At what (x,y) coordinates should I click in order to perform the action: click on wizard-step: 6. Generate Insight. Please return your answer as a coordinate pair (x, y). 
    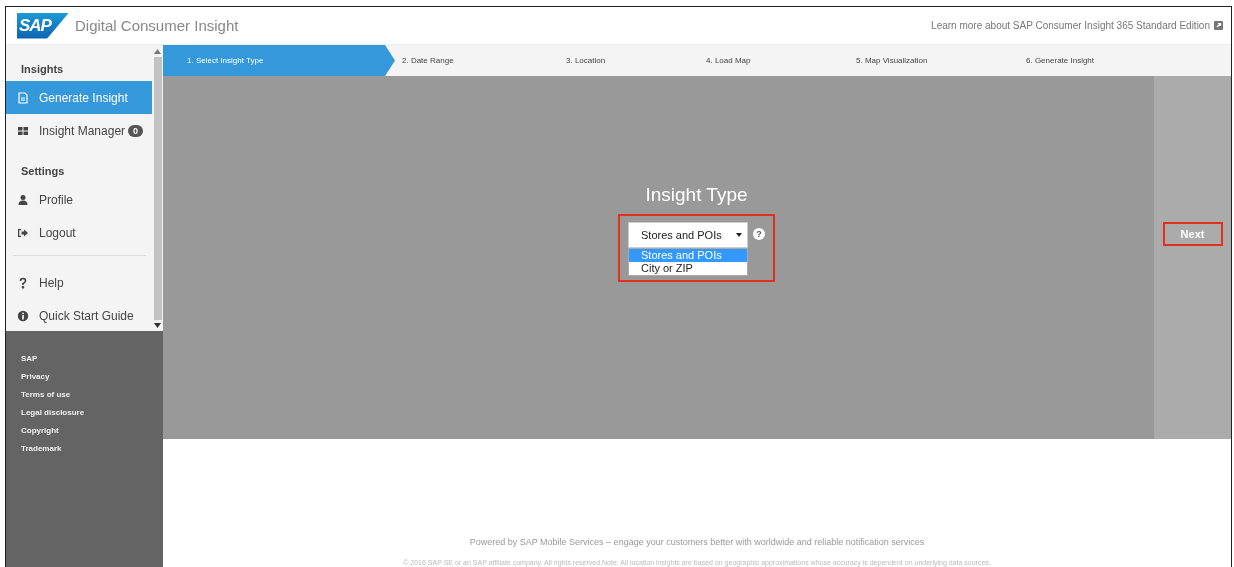
    Looking at the image, I should click on (1060, 60).